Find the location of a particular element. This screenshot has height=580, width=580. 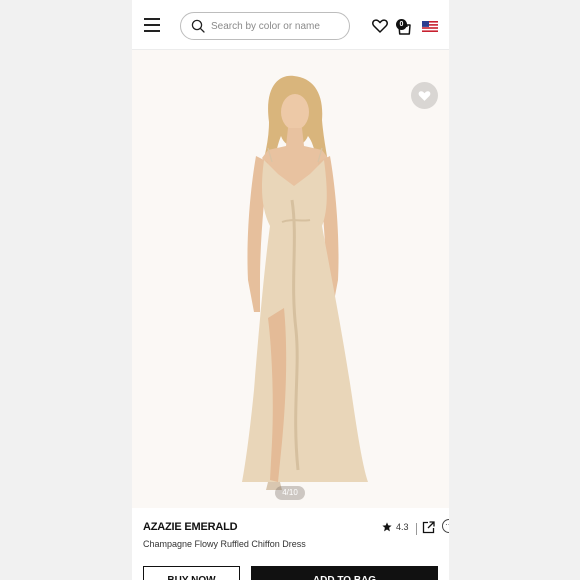

add-to-bag-button: ADD TO BAG is located at coordinates (344, 573).